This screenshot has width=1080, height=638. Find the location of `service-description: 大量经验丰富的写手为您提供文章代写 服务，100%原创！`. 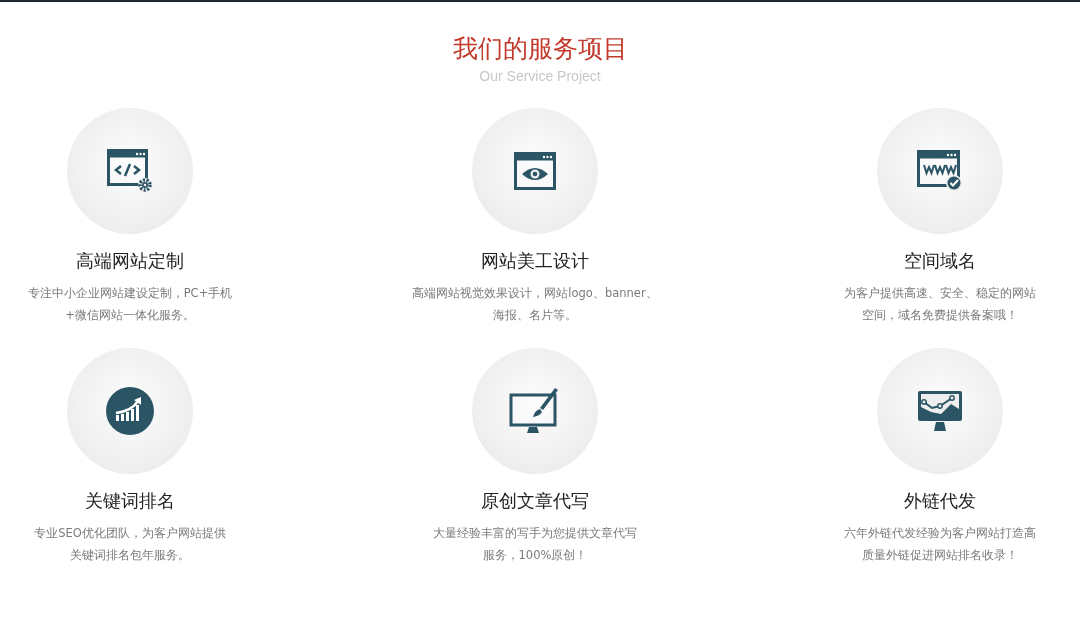

service-description: 大量经验丰富的写手为您提供文章代写 服务，100%原创！ is located at coordinates (535, 544).